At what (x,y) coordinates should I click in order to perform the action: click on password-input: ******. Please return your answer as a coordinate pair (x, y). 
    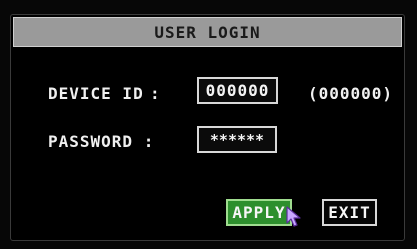
    Looking at the image, I should click on (237, 139).